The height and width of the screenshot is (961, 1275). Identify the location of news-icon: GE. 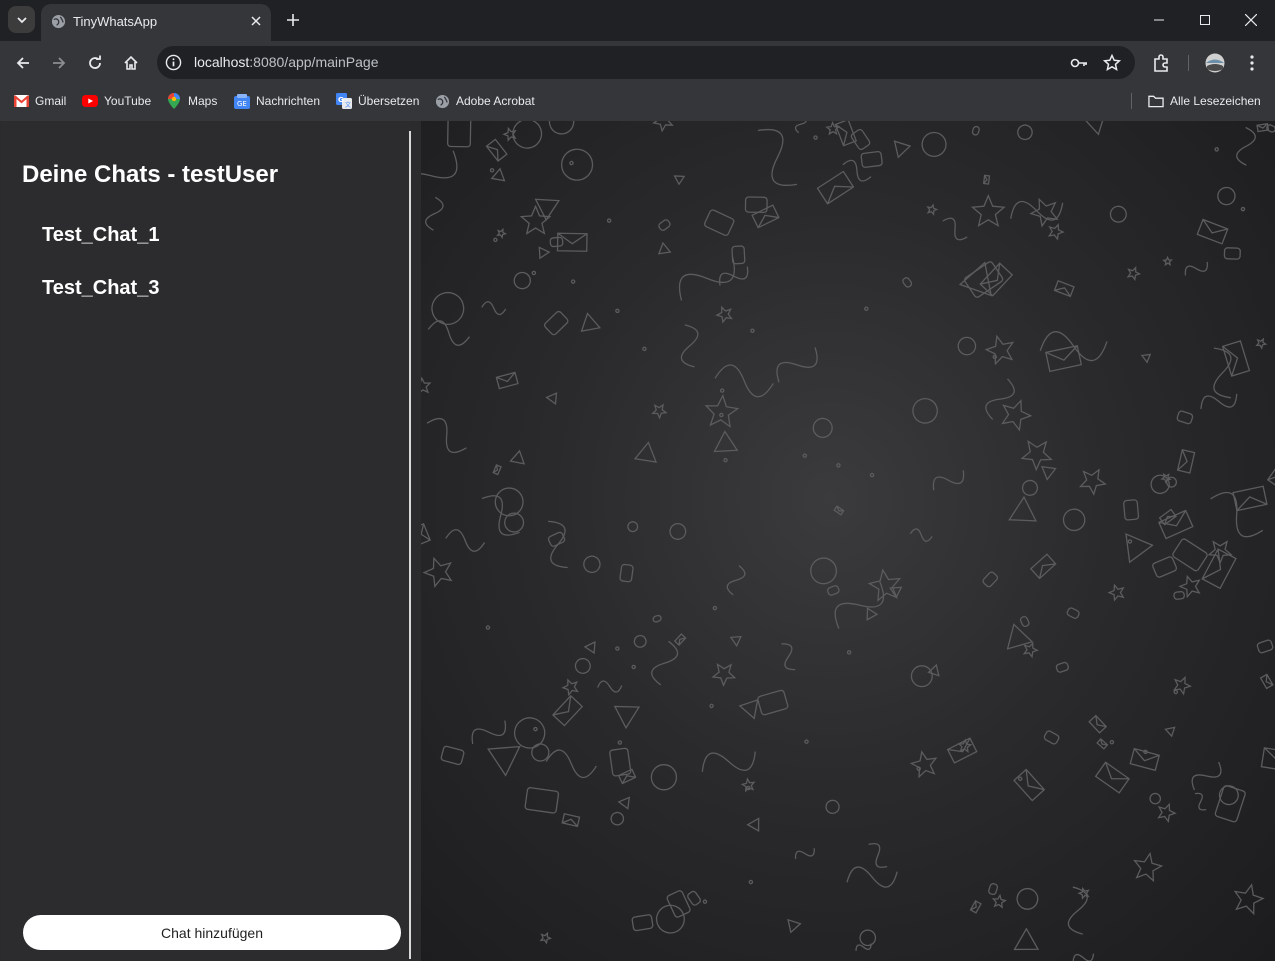
(242, 101).